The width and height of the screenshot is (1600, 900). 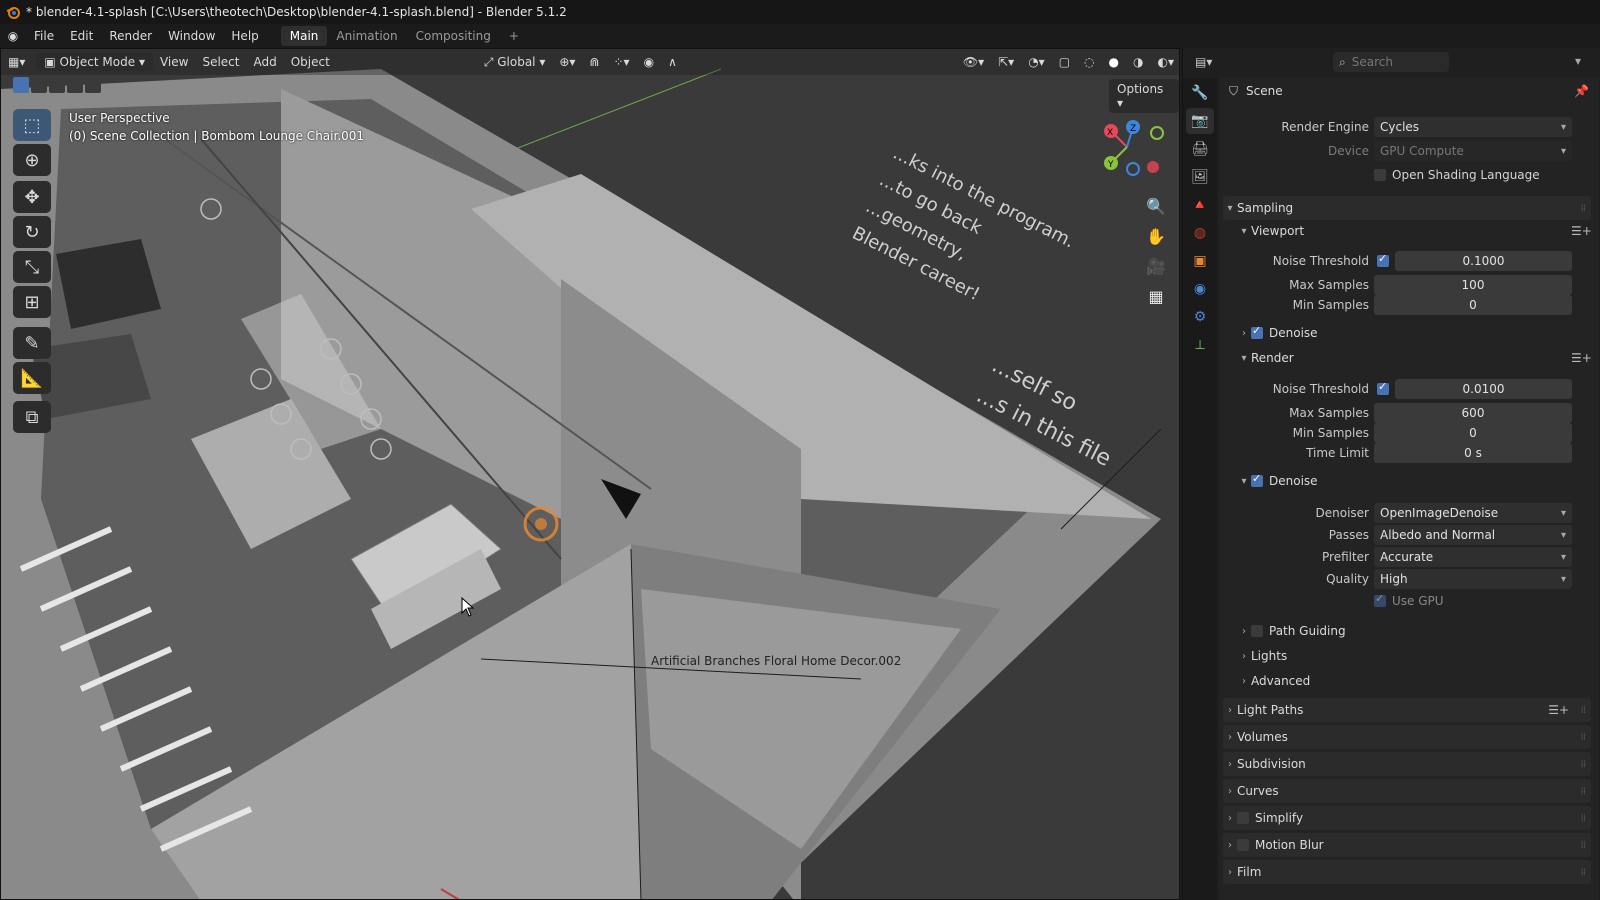 I want to click on pan-hand-icon: ✋, so click(x=1156, y=236).